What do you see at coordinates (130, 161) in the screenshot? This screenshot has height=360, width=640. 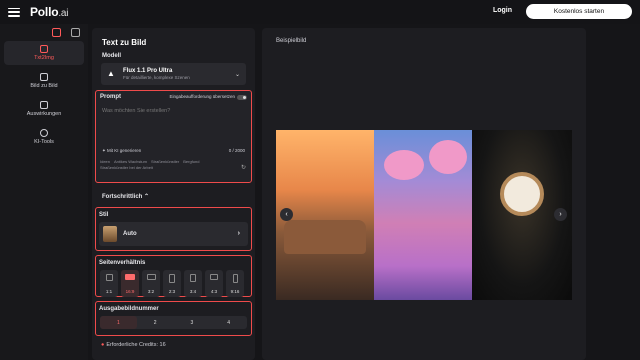 I see `idea-tag: Antikes Wachstum` at bounding box center [130, 161].